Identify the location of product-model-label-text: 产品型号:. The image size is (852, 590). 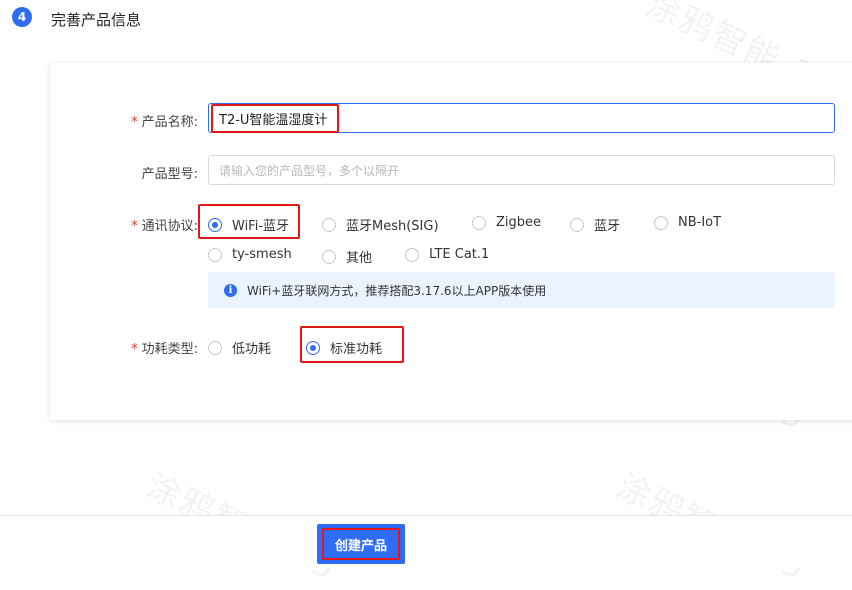
(169, 174).